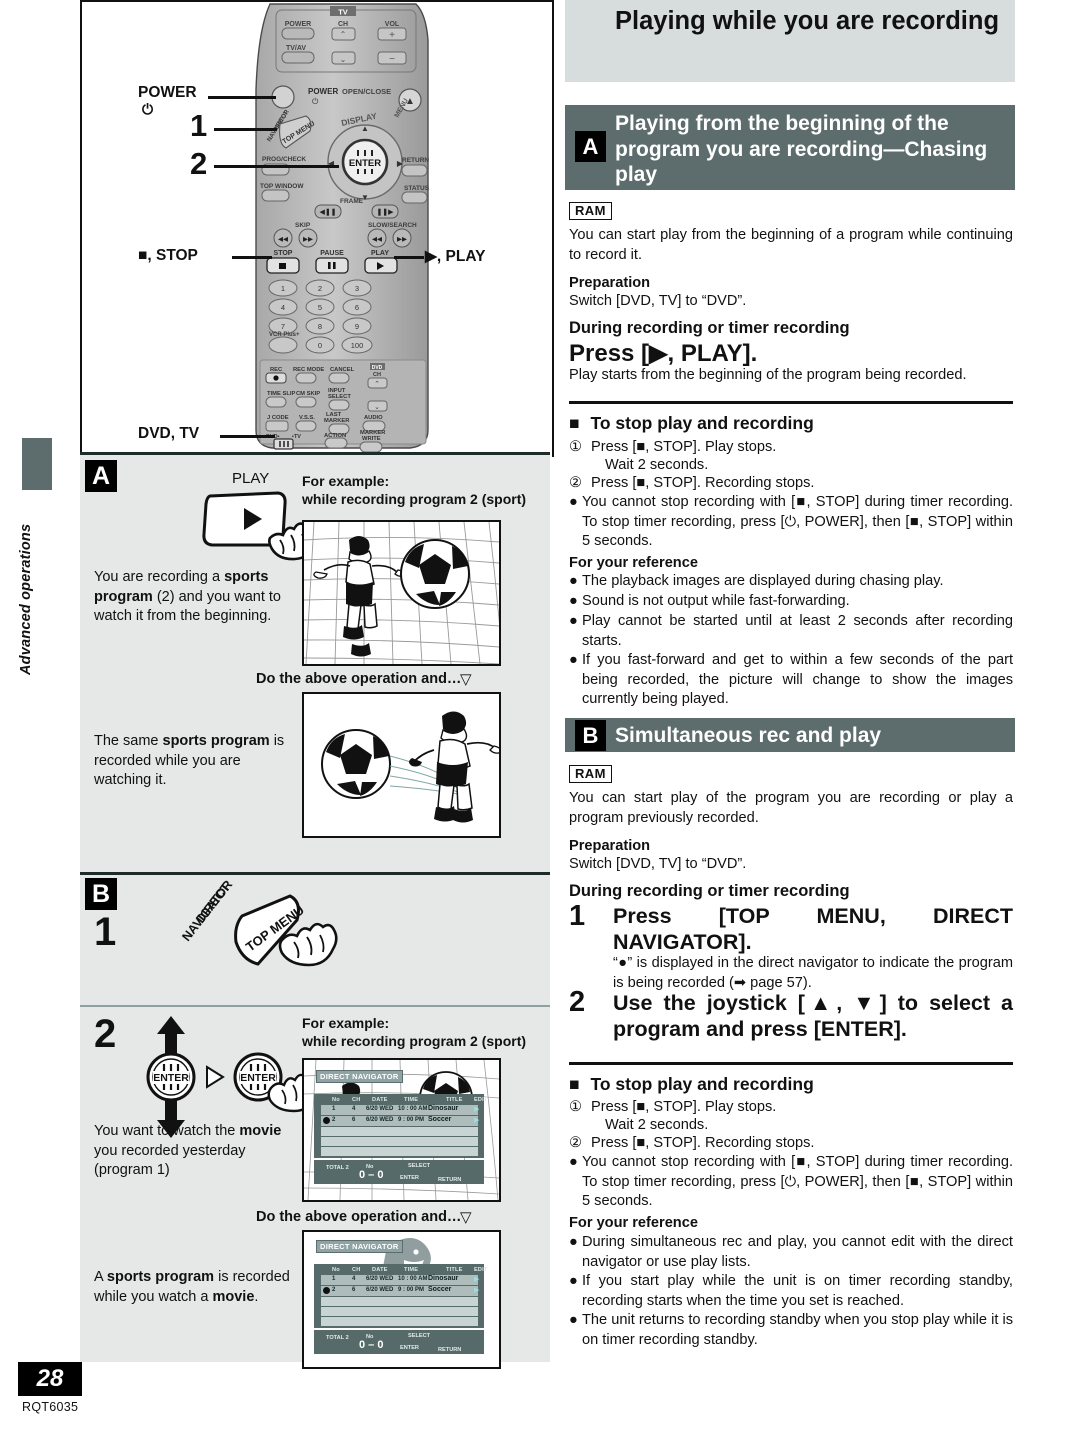  Describe the element at coordinates (101, 894) in the screenshot. I see `panel-b-tag: B` at that location.